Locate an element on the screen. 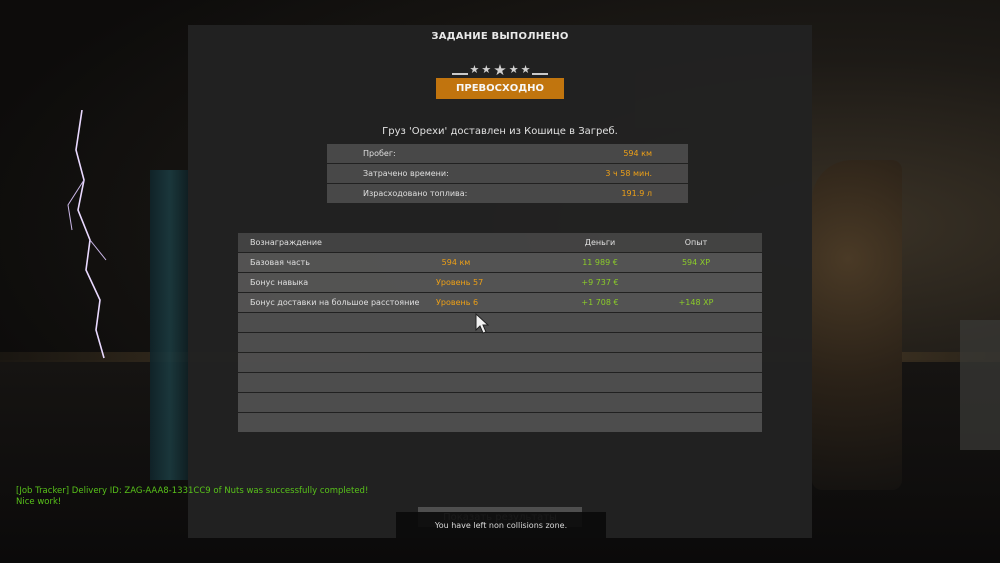 The width and height of the screenshot is (1000, 563). lightning-bolt is located at coordinates (87, 234).